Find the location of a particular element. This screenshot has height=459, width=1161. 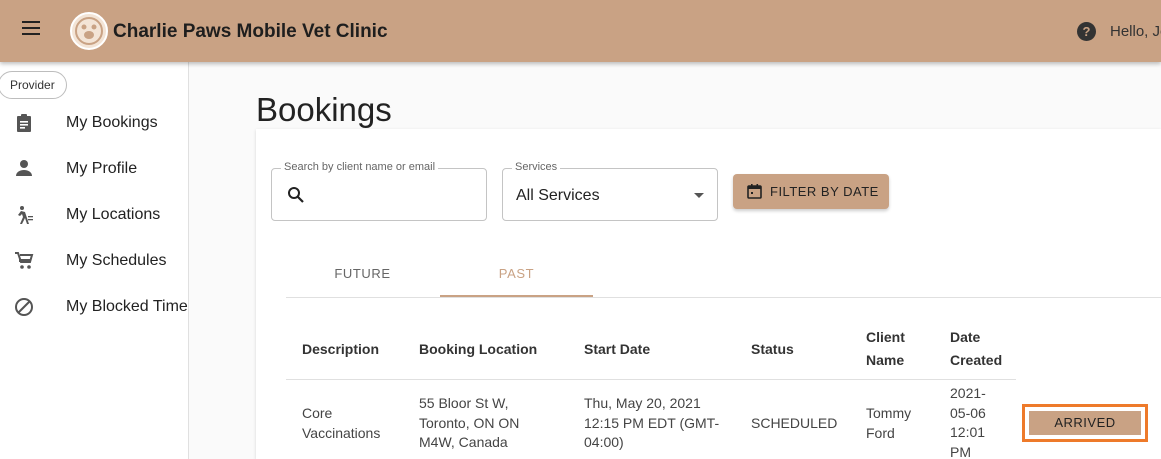

sidebar-item-my-locations: My Locations is located at coordinates (94, 215).